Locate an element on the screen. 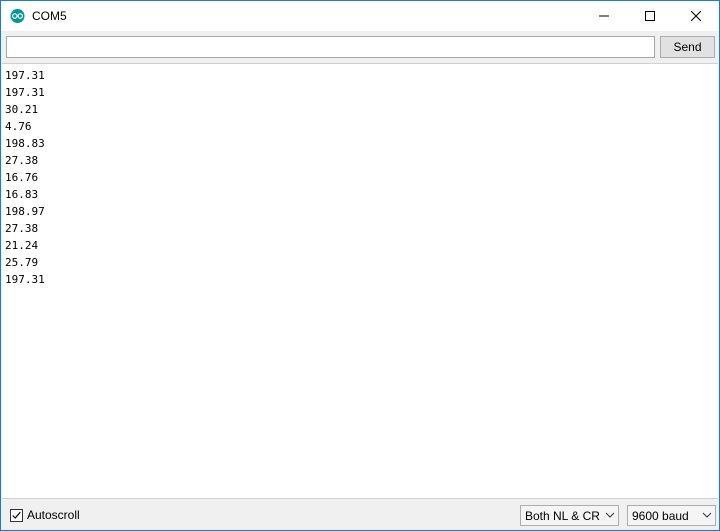  send-toolbar: Send is located at coordinates (360, 47).